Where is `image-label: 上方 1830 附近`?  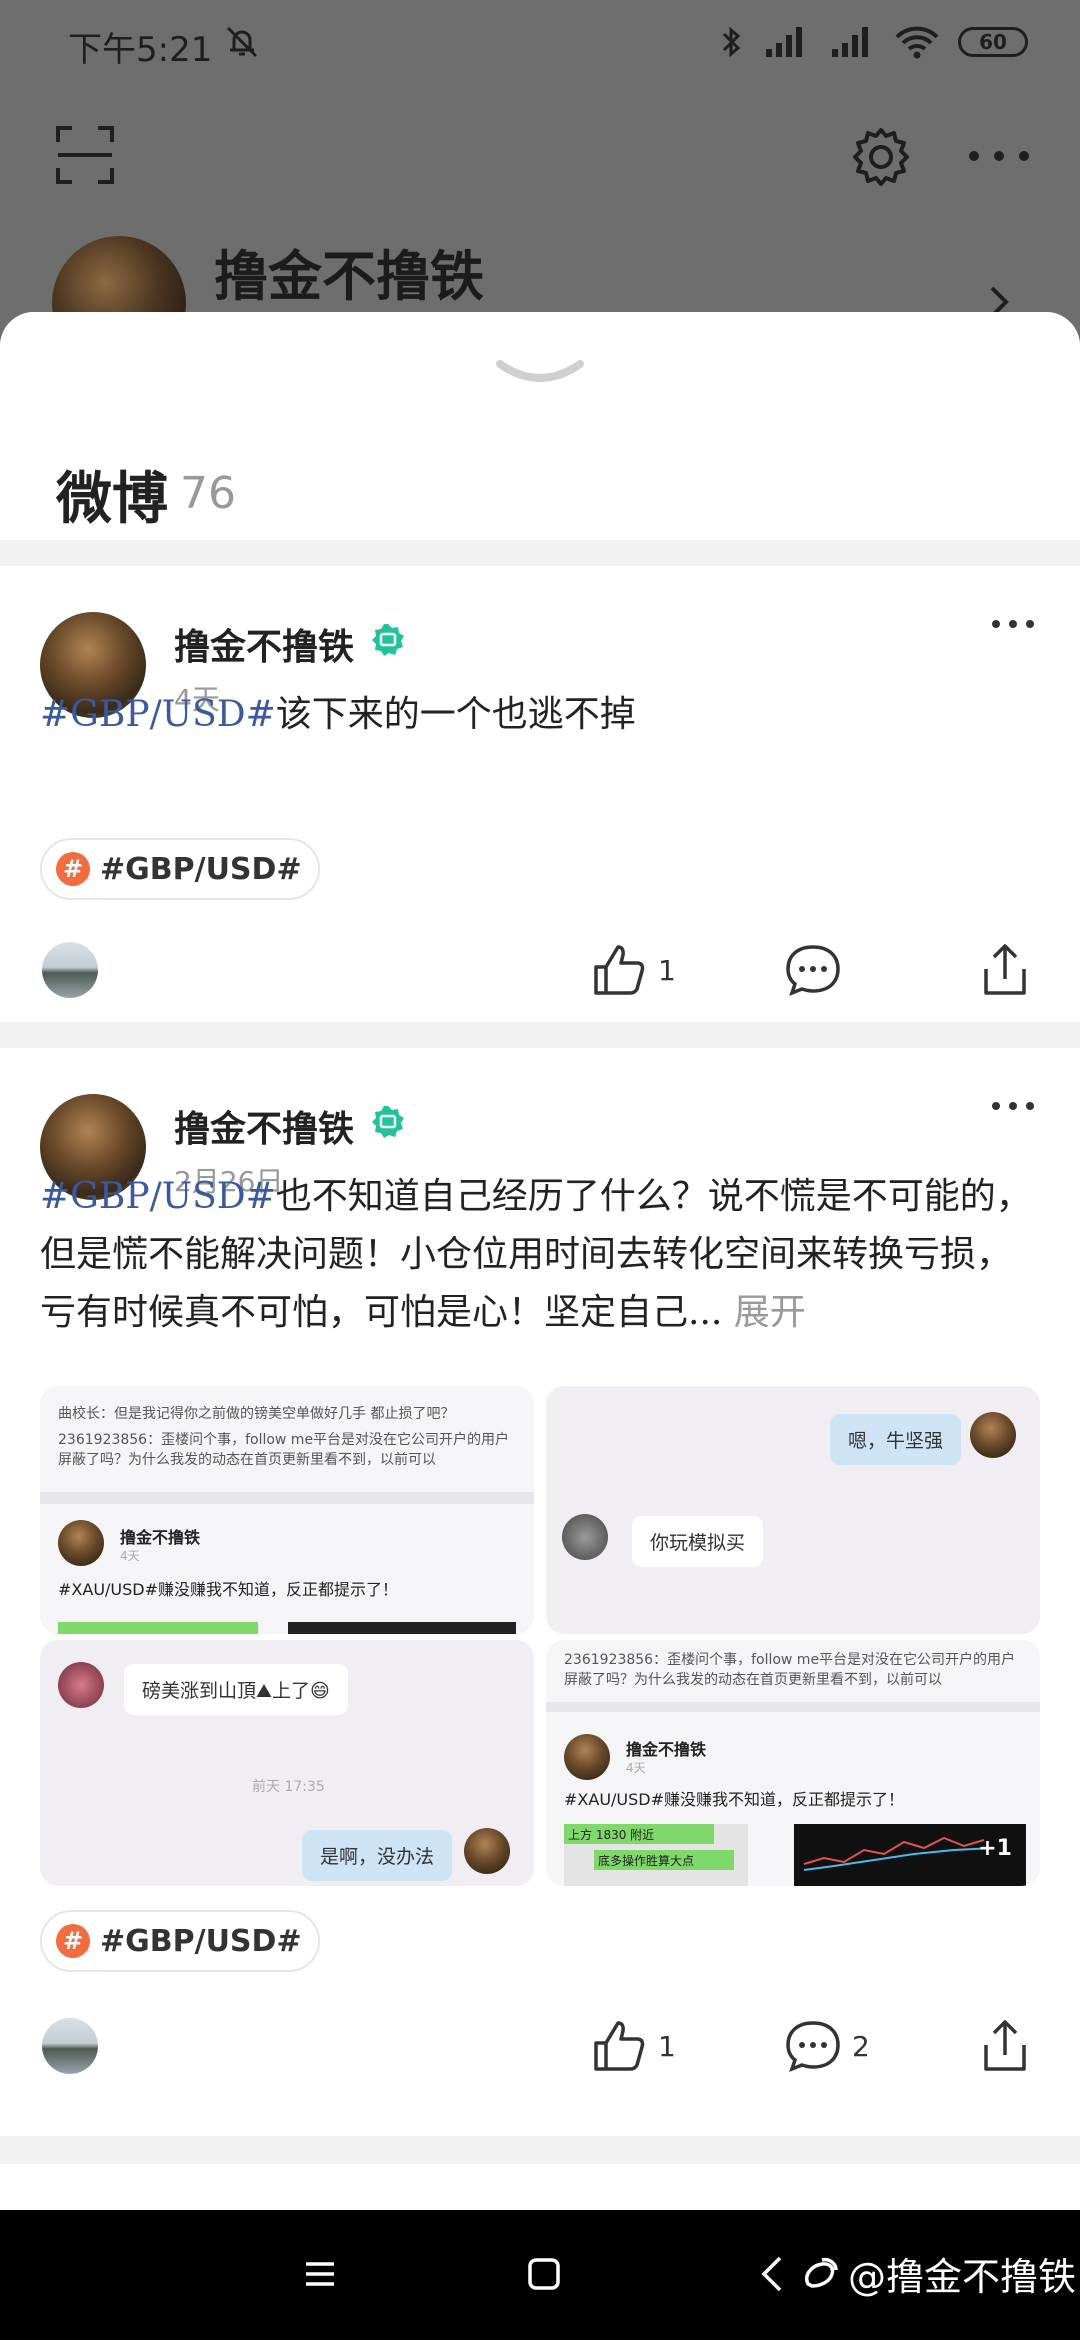 image-label: 上方 1830 附近 is located at coordinates (639, 1834).